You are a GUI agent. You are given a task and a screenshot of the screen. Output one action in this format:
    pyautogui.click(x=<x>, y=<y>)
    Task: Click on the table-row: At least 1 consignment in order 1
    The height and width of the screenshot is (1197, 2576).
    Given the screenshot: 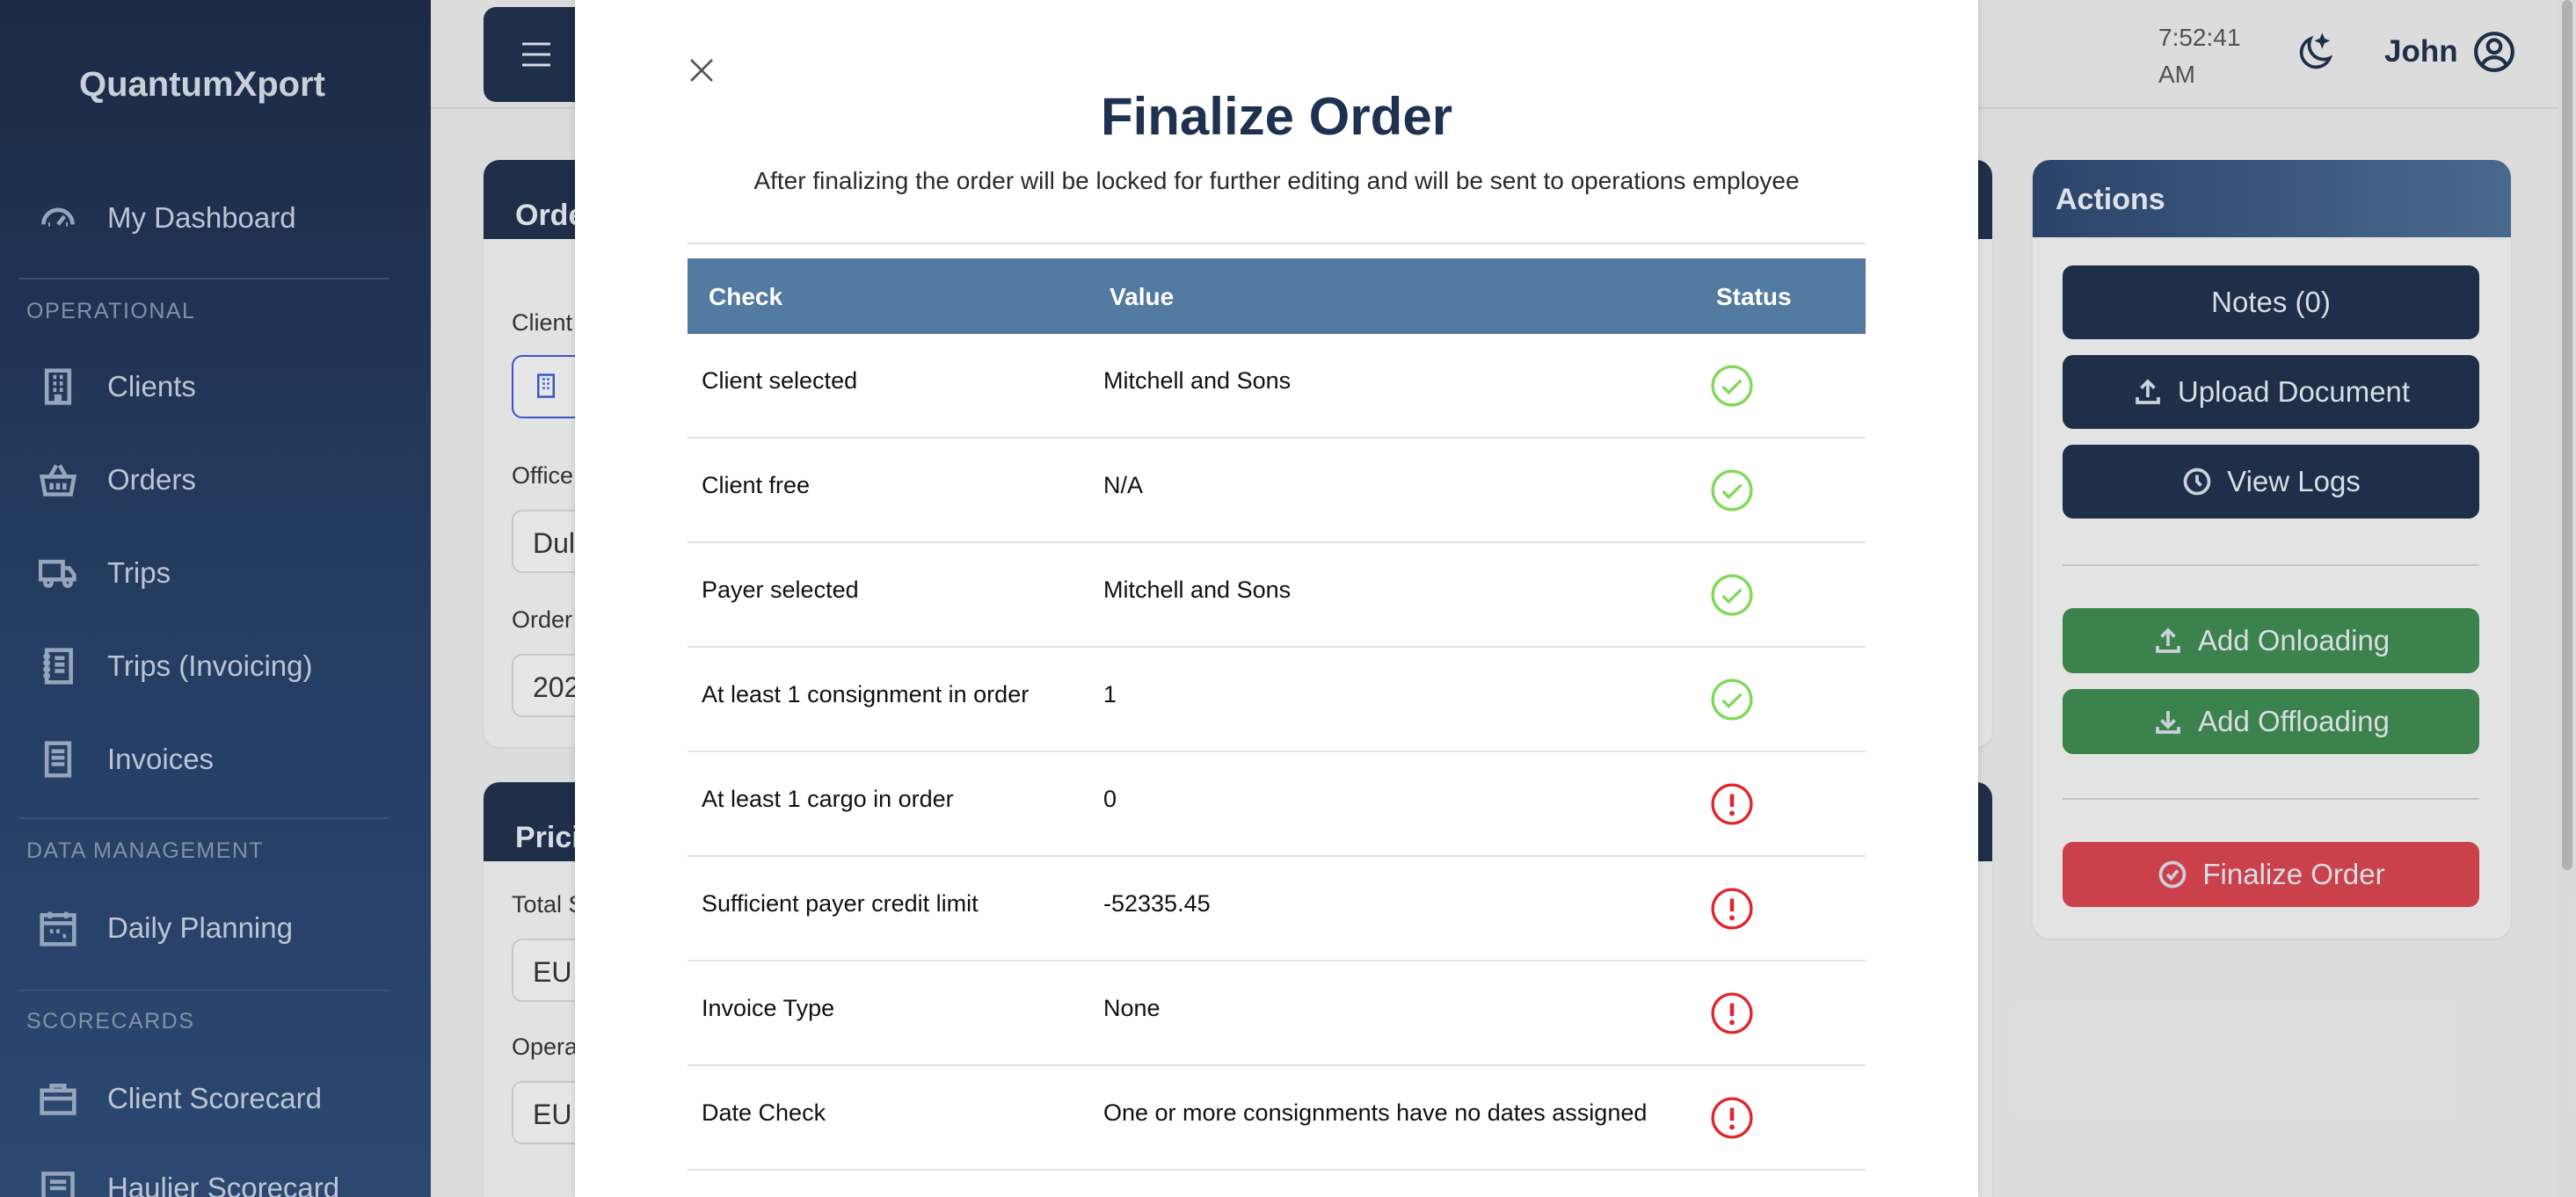 What is the action you would take?
    pyautogui.click(x=1277, y=700)
    